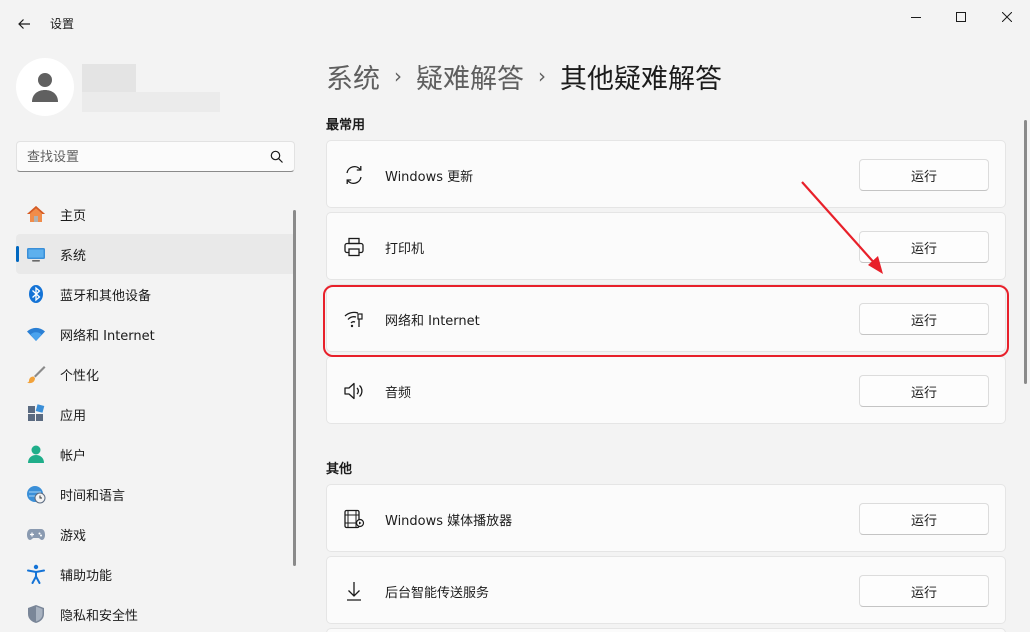 This screenshot has height=632, width=1030. I want to click on home-icon, so click(36, 214).